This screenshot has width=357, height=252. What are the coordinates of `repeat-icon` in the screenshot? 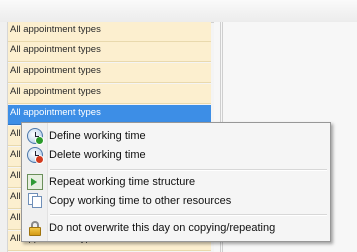 It's located at (35, 182).